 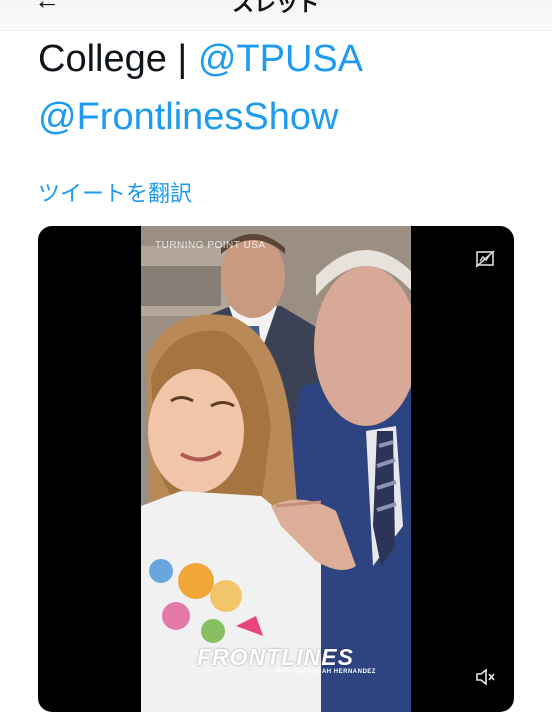 What do you see at coordinates (210, 245) in the screenshot?
I see `video-watermark: TURNING POINT USA` at bounding box center [210, 245].